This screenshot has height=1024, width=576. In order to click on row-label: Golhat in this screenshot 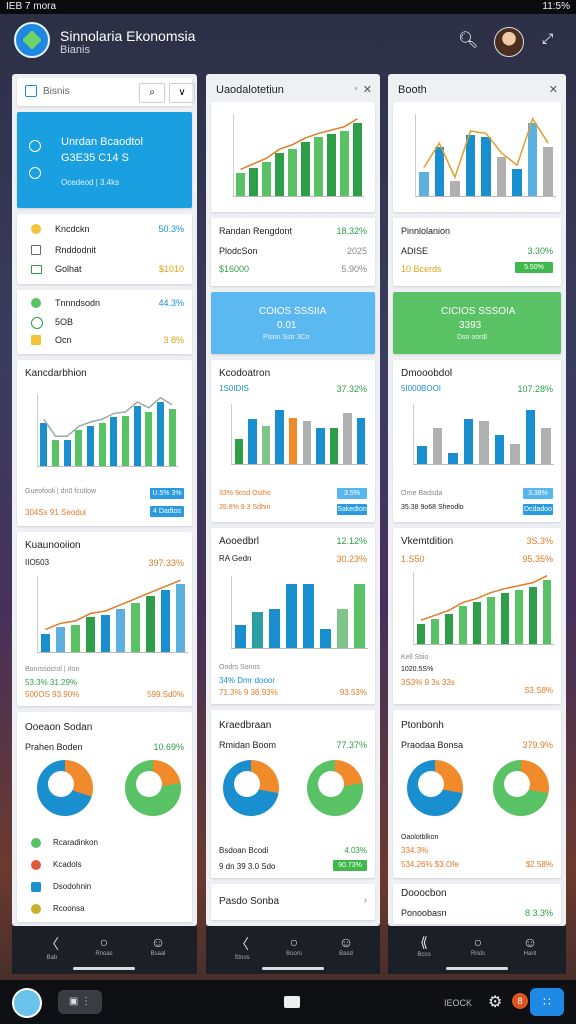, I will do `click(68, 269)`.